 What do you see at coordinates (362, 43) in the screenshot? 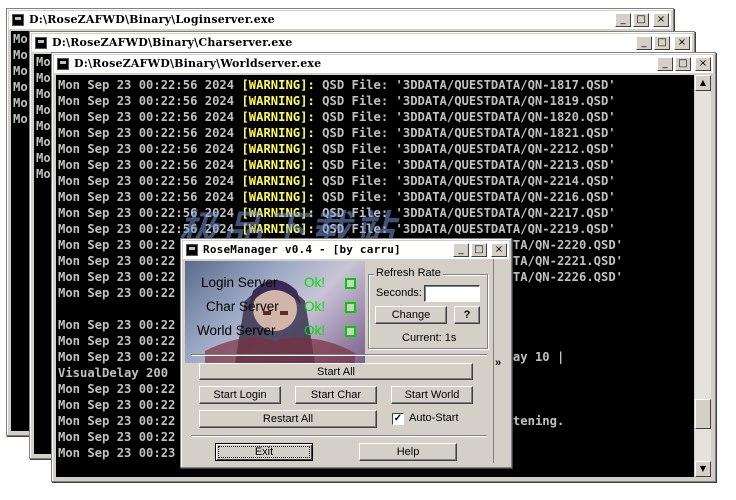
I see `char-server-titlebar: D:\RoseZAFWD\Binary\Charserver.exe _ □ ×` at bounding box center [362, 43].